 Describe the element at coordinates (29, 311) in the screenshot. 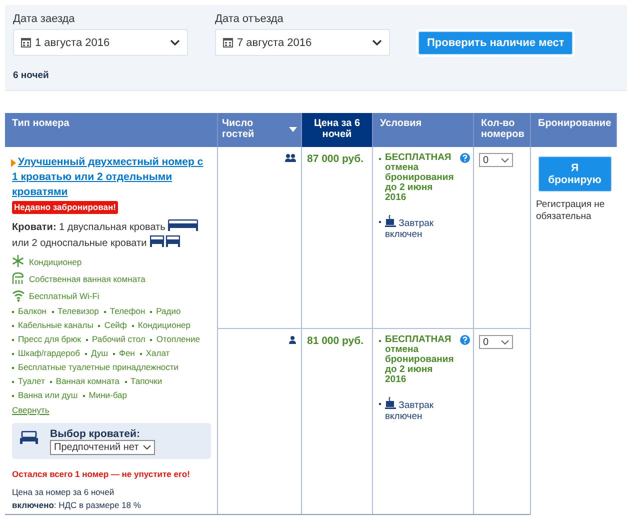

I see `facility-item: Балкон` at that location.